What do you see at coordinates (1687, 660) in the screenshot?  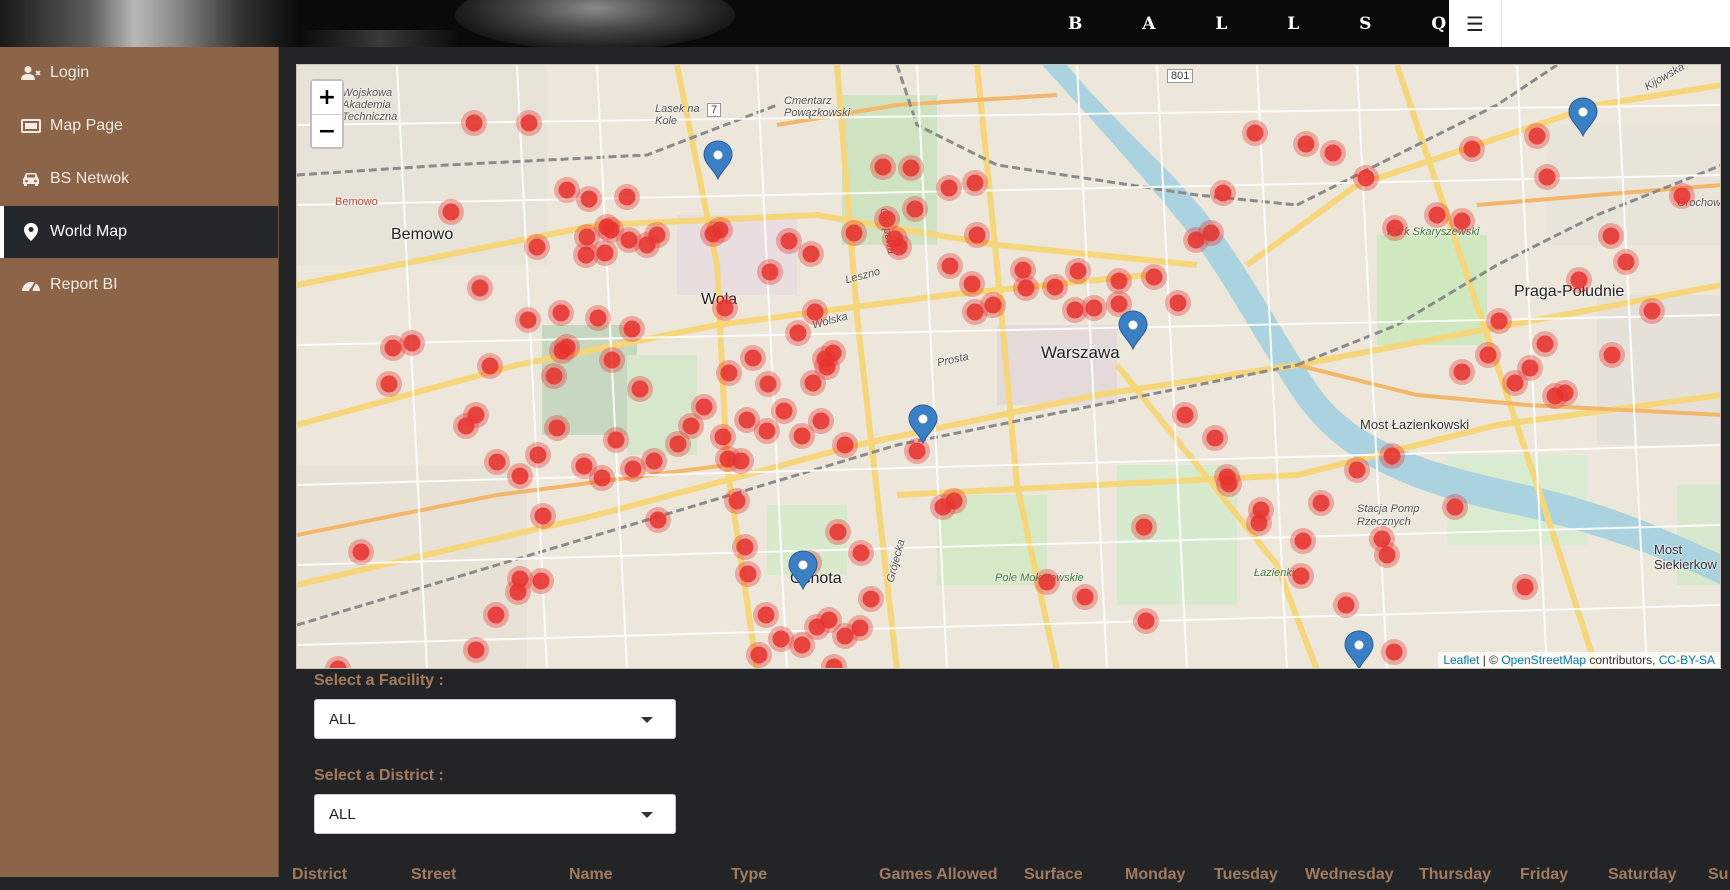 I see `license-link: CC-BY-SA` at bounding box center [1687, 660].